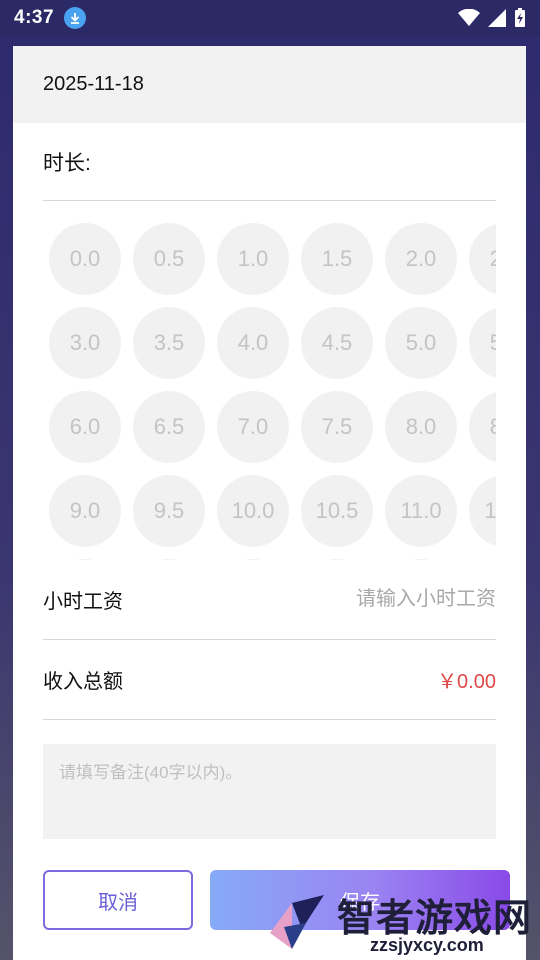  What do you see at coordinates (253, 427) in the screenshot?
I see `duration-option: 7.0` at bounding box center [253, 427].